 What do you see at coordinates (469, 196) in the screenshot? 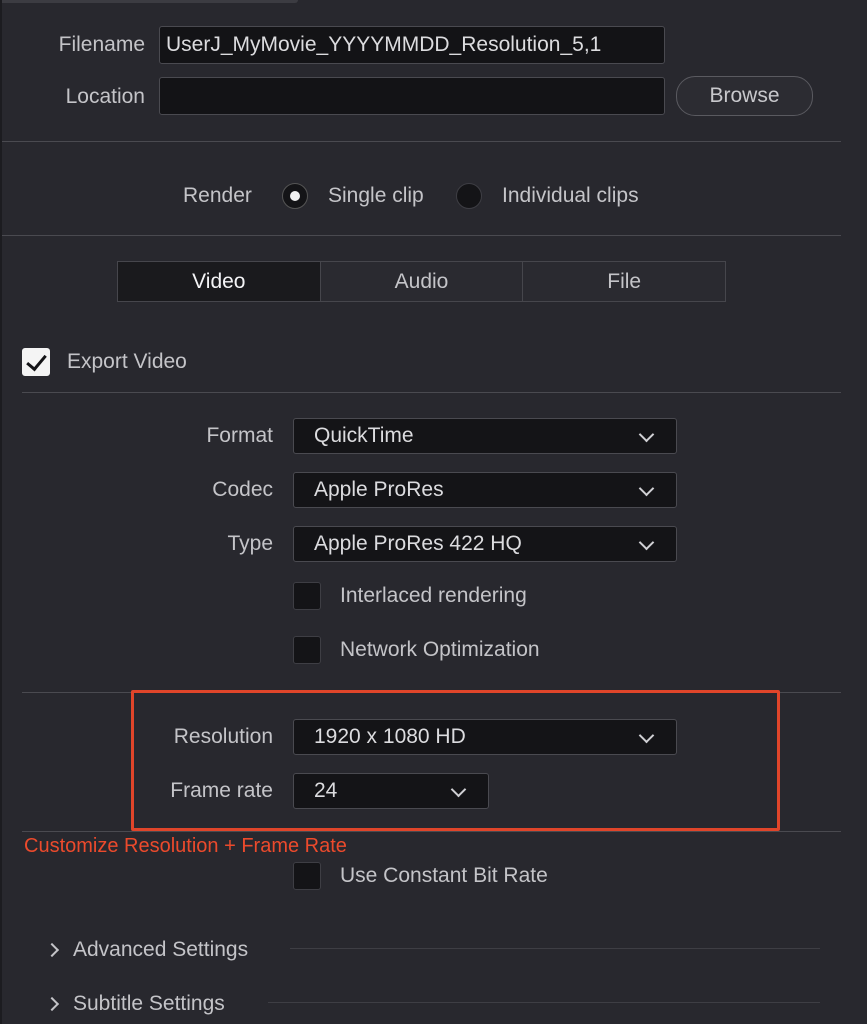
I see `radio-individual-clips` at bounding box center [469, 196].